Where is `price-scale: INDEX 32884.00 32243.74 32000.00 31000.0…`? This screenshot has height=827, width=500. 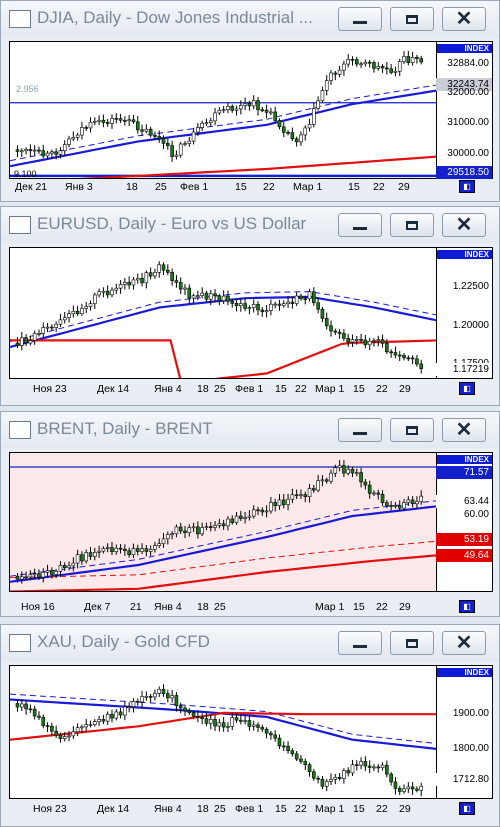
price-scale: INDEX 32884.00 32243.74 32000.00 31000.0… is located at coordinates (464, 110).